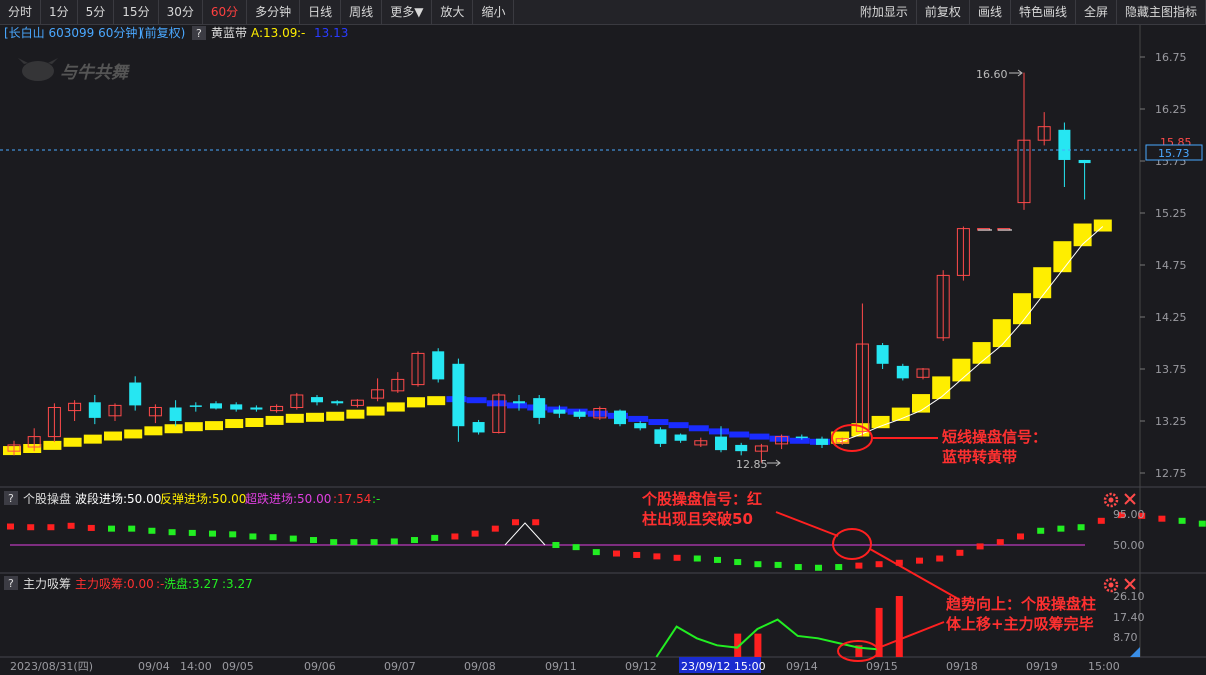 This screenshot has width=1206, height=675. Describe the element at coordinates (1111, 500) in the screenshot. I see `panel1-gear-icon` at that location.